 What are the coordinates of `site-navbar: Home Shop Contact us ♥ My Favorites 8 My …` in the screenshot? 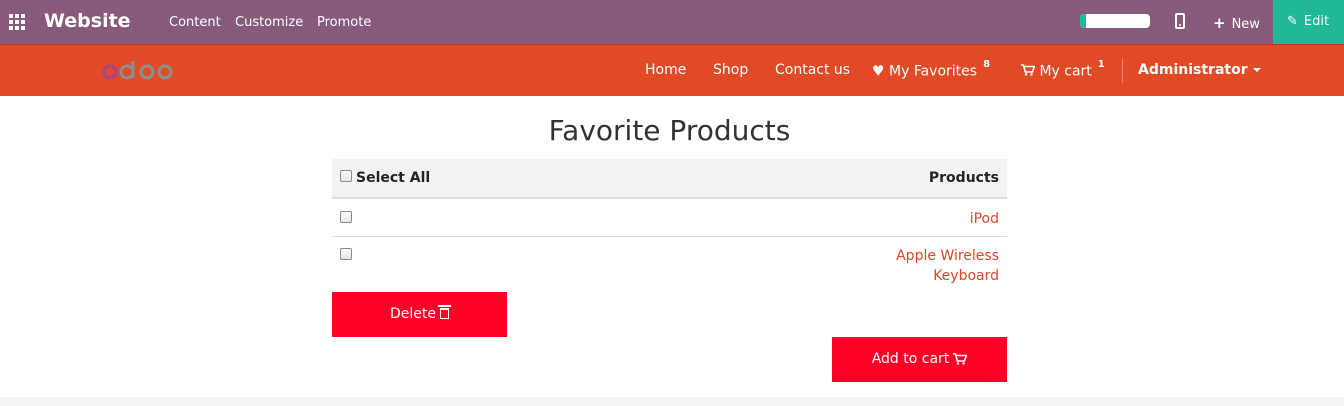 It's located at (672, 70).